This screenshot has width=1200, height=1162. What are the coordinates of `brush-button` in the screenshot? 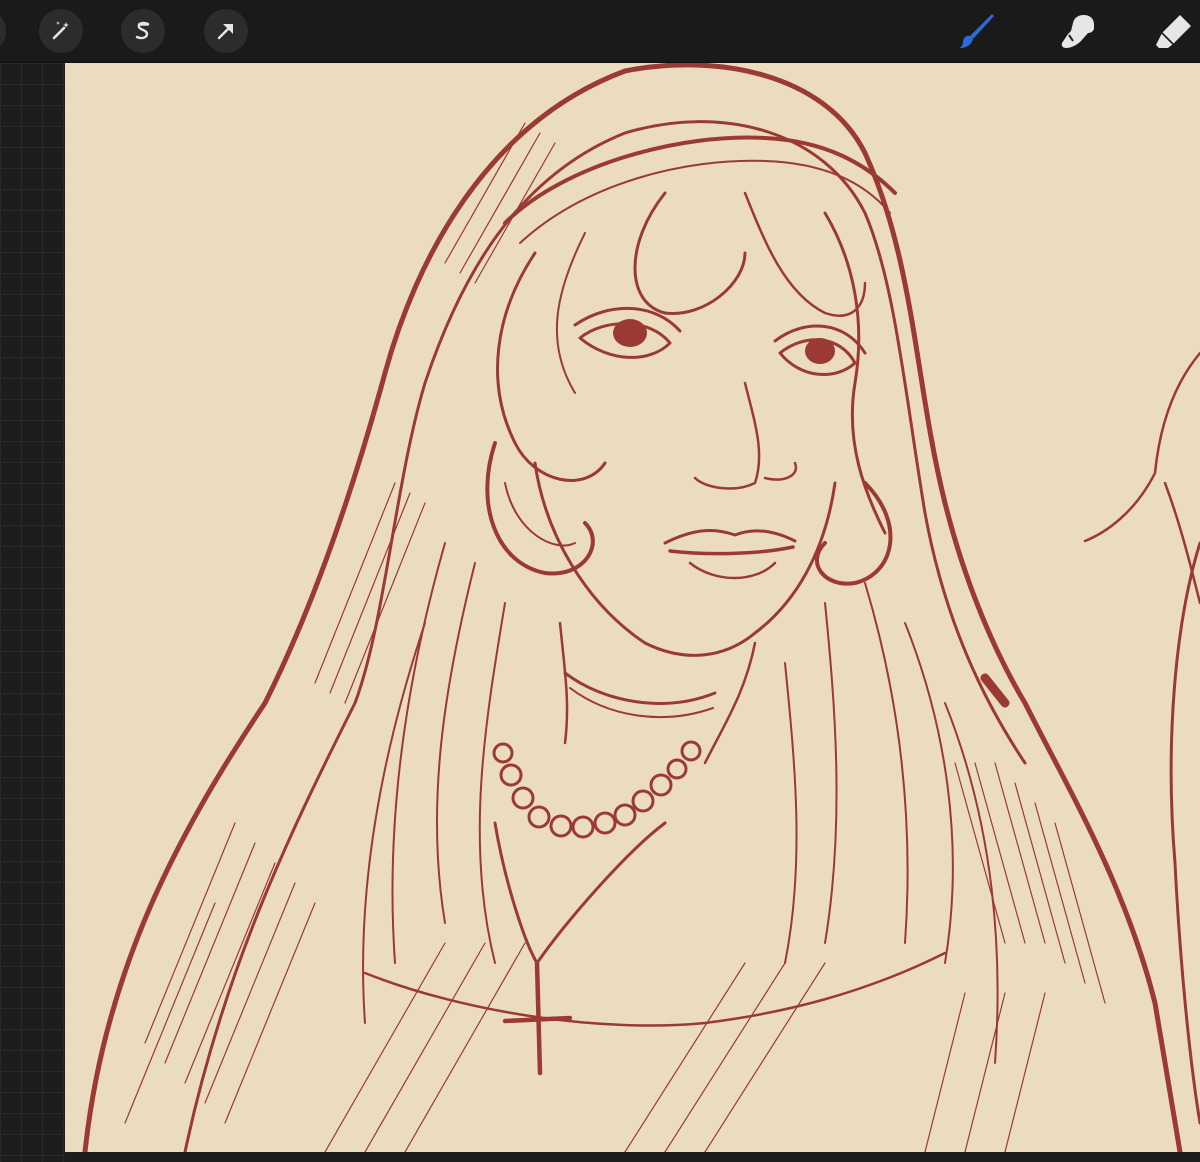 It's located at (978, 31).